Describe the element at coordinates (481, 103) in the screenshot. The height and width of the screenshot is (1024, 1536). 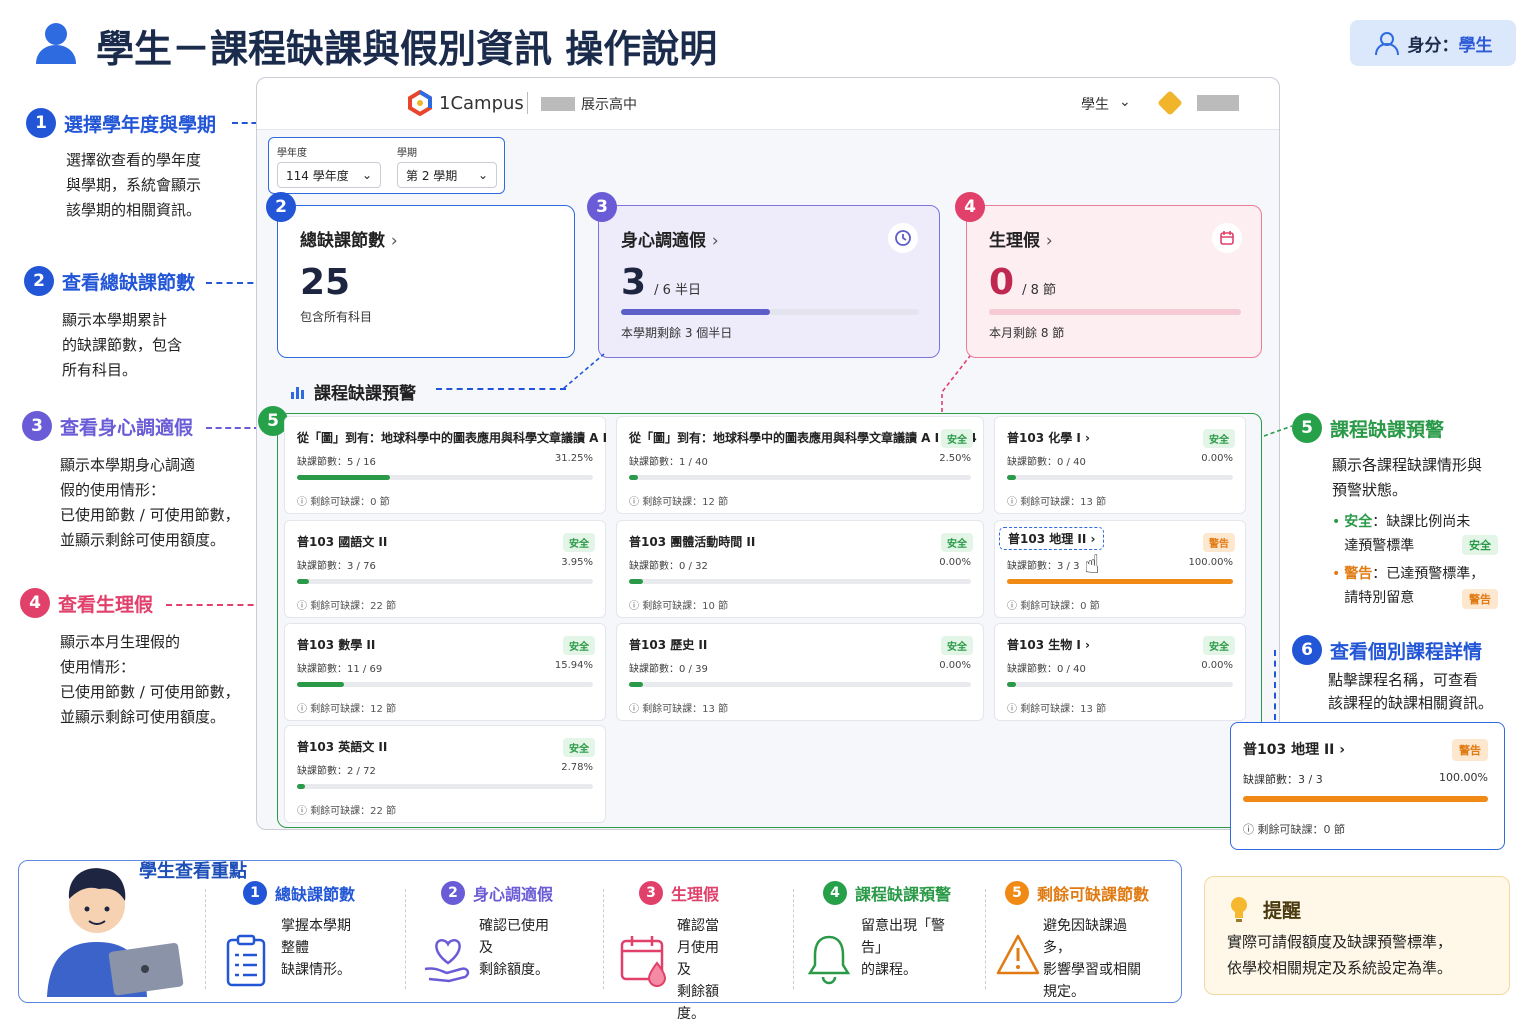
I see `app-logo-text: 1Campus` at that location.